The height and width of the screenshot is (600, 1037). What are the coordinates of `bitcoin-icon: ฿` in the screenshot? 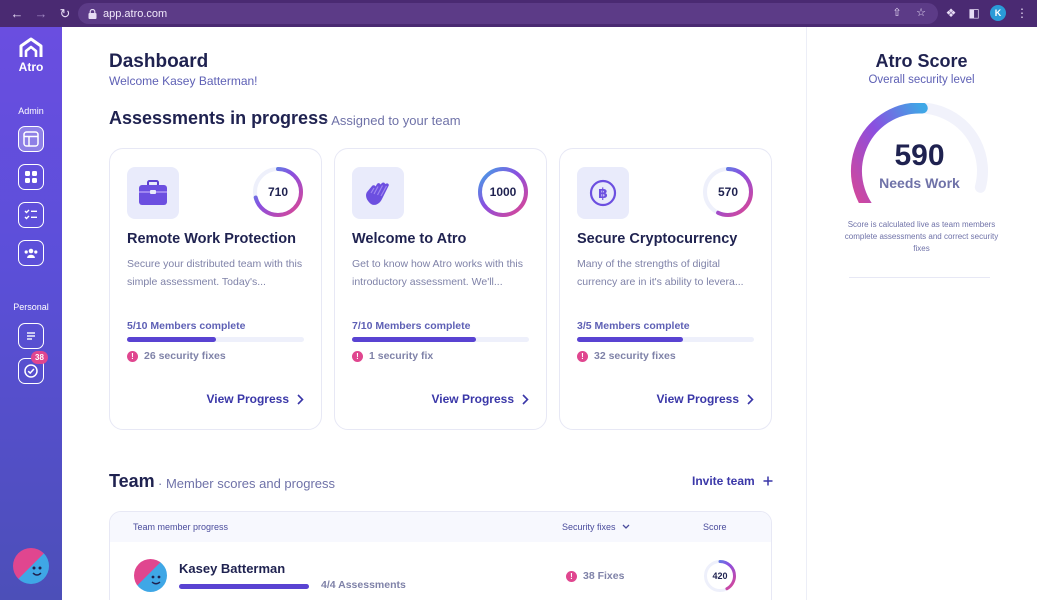 It's located at (603, 193).